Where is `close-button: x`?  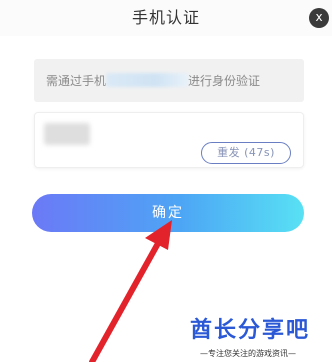 close-button: x is located at coordinates (319, 18).